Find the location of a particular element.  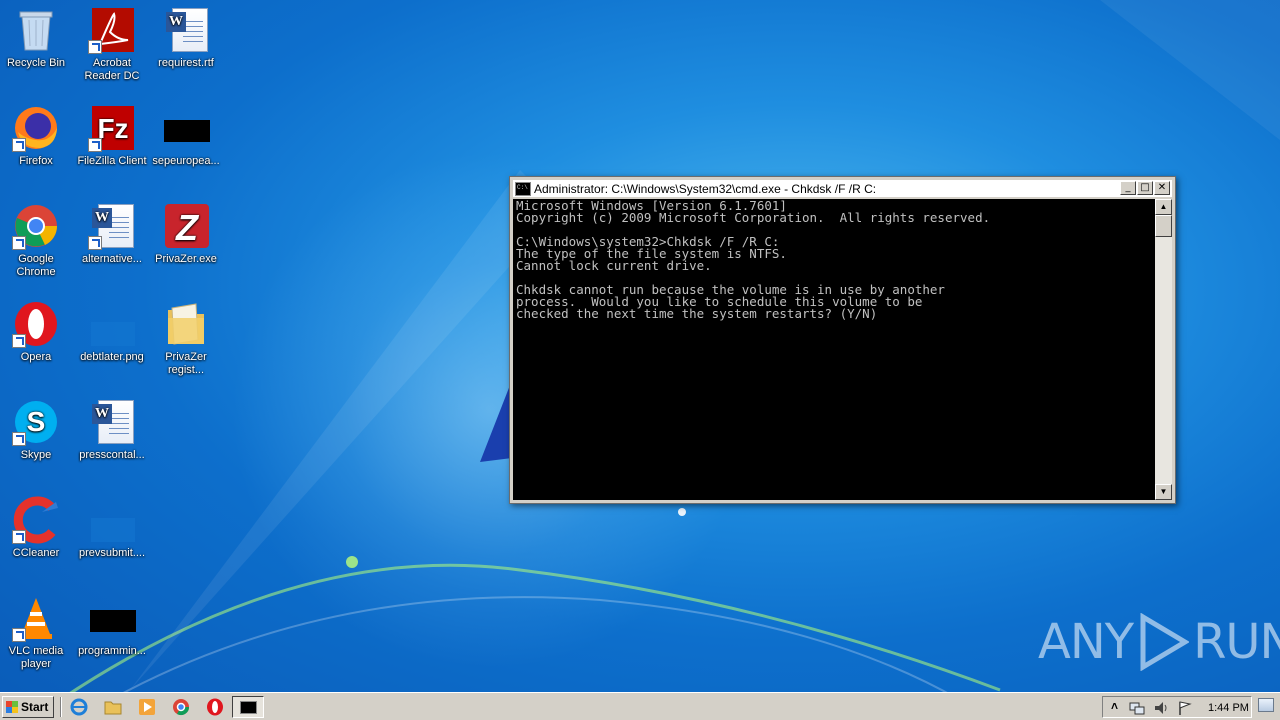

desktop-icon-debtlater: debtlater.png is located at coordinates (112, 332).